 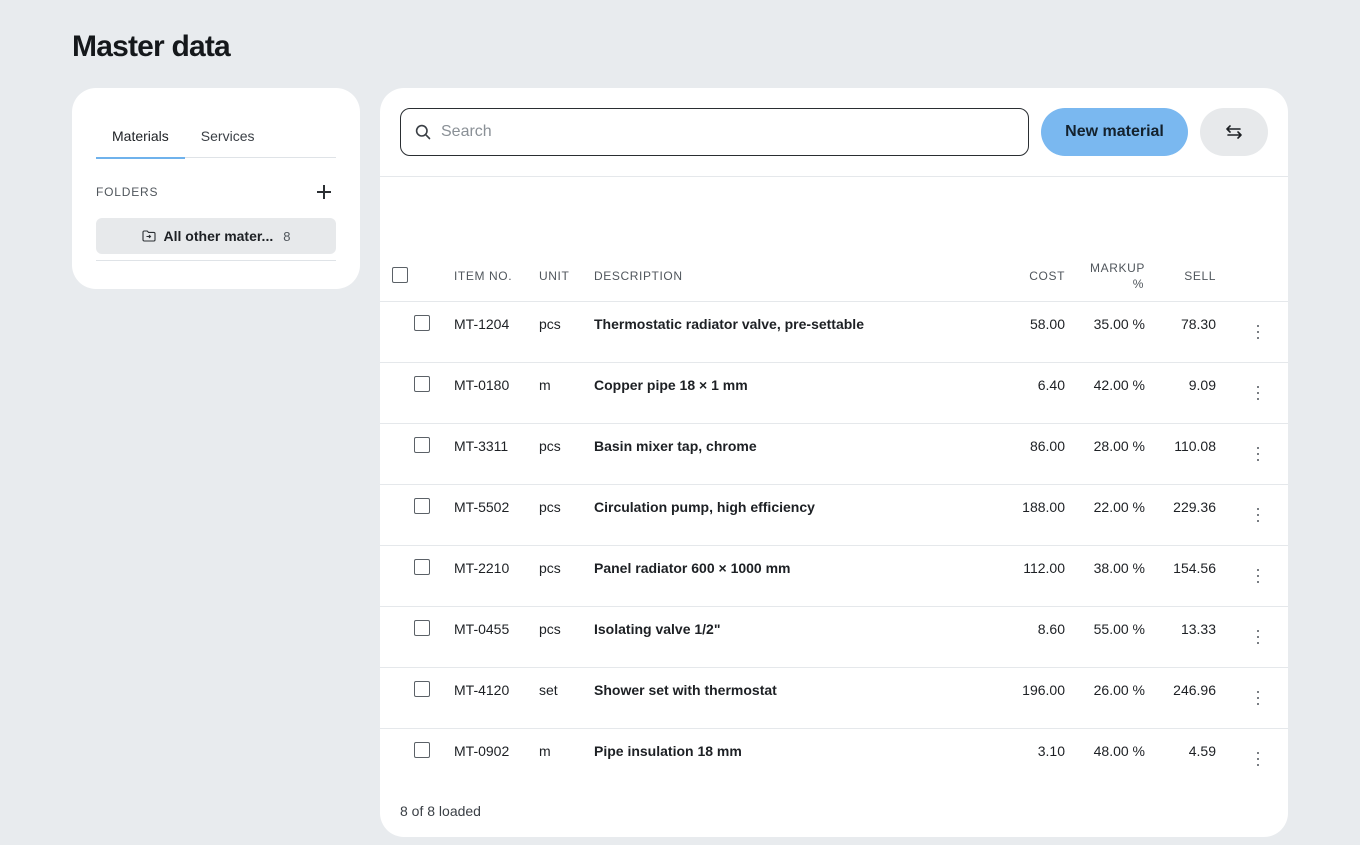 I want to click on cell-cost: 8.60, so click(x=1051, y=629).